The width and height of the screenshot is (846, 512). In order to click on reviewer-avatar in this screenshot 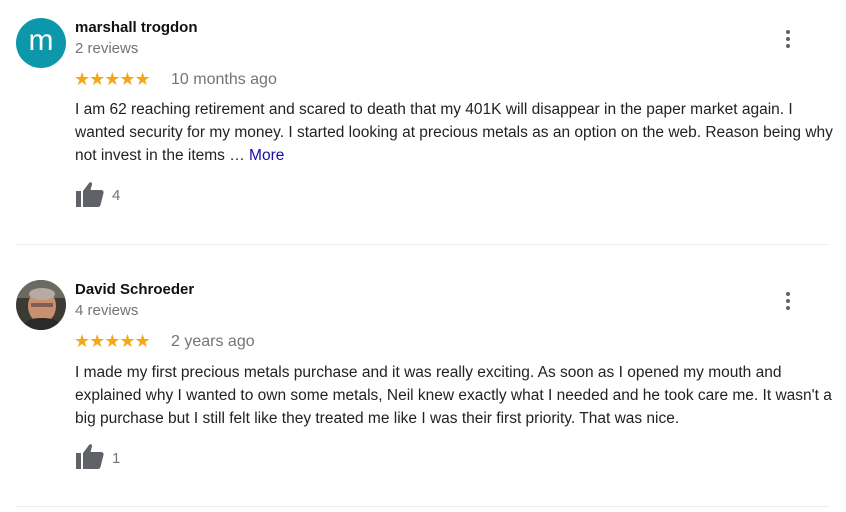, I will do `click(41, 305)`.